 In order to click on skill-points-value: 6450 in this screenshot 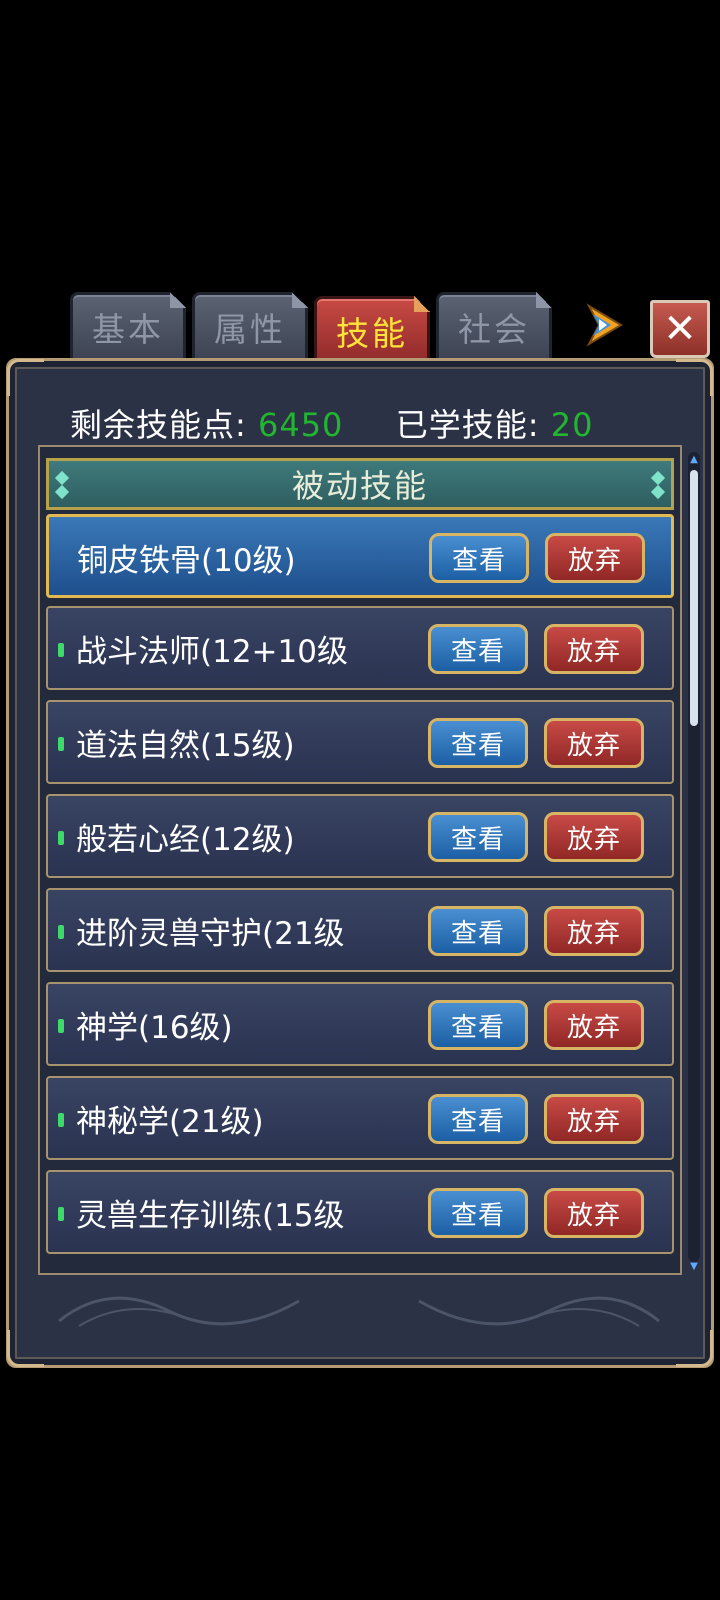, I will do `click(300, 425)`.